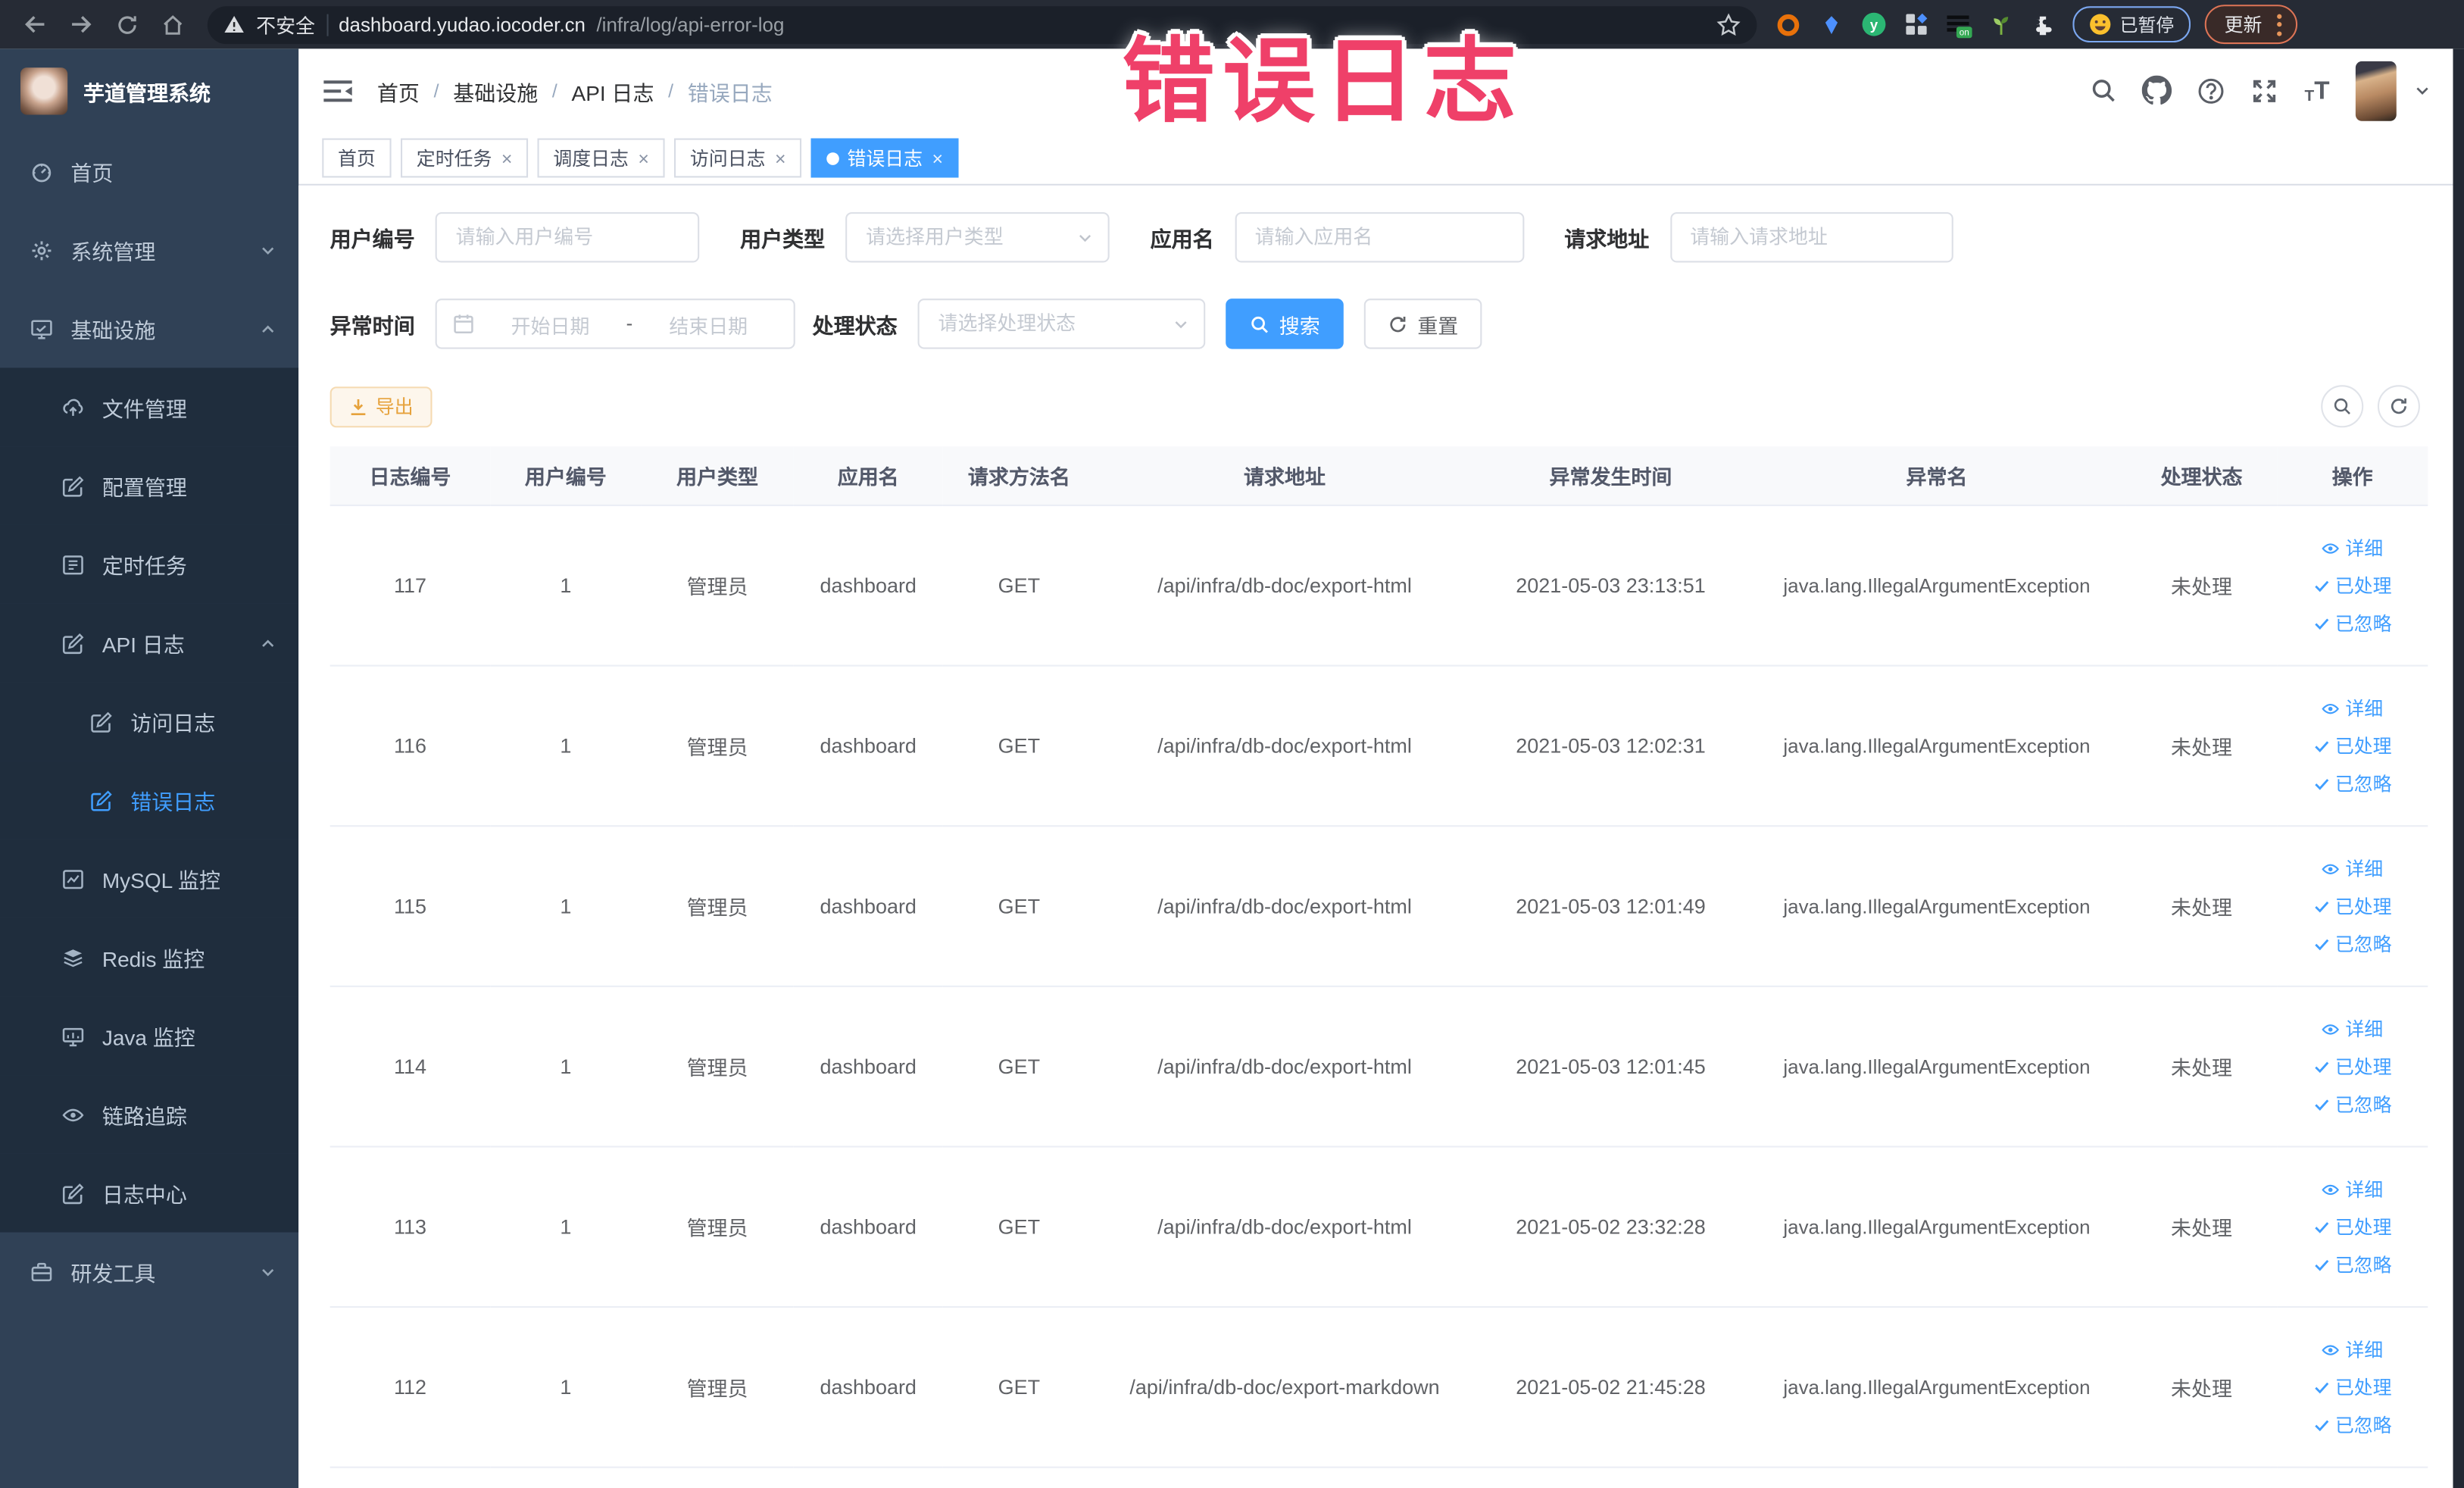 The width and height of the screenshot is (2464, 1488). What do you see at coordinates (81, 24) in the screenshot?
I see `forward-icon` at bounding box center [81, 24].